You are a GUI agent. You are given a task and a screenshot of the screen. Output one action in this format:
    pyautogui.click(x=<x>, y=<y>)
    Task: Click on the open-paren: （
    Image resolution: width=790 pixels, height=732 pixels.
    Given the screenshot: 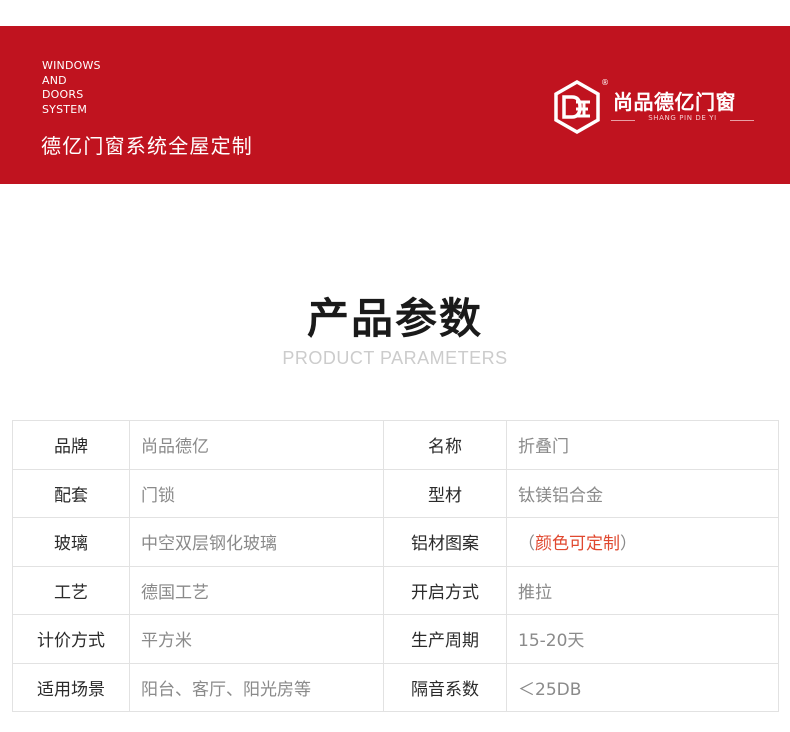 What is the action you would take?
    pyautogui.click(x=526, y=544)
    